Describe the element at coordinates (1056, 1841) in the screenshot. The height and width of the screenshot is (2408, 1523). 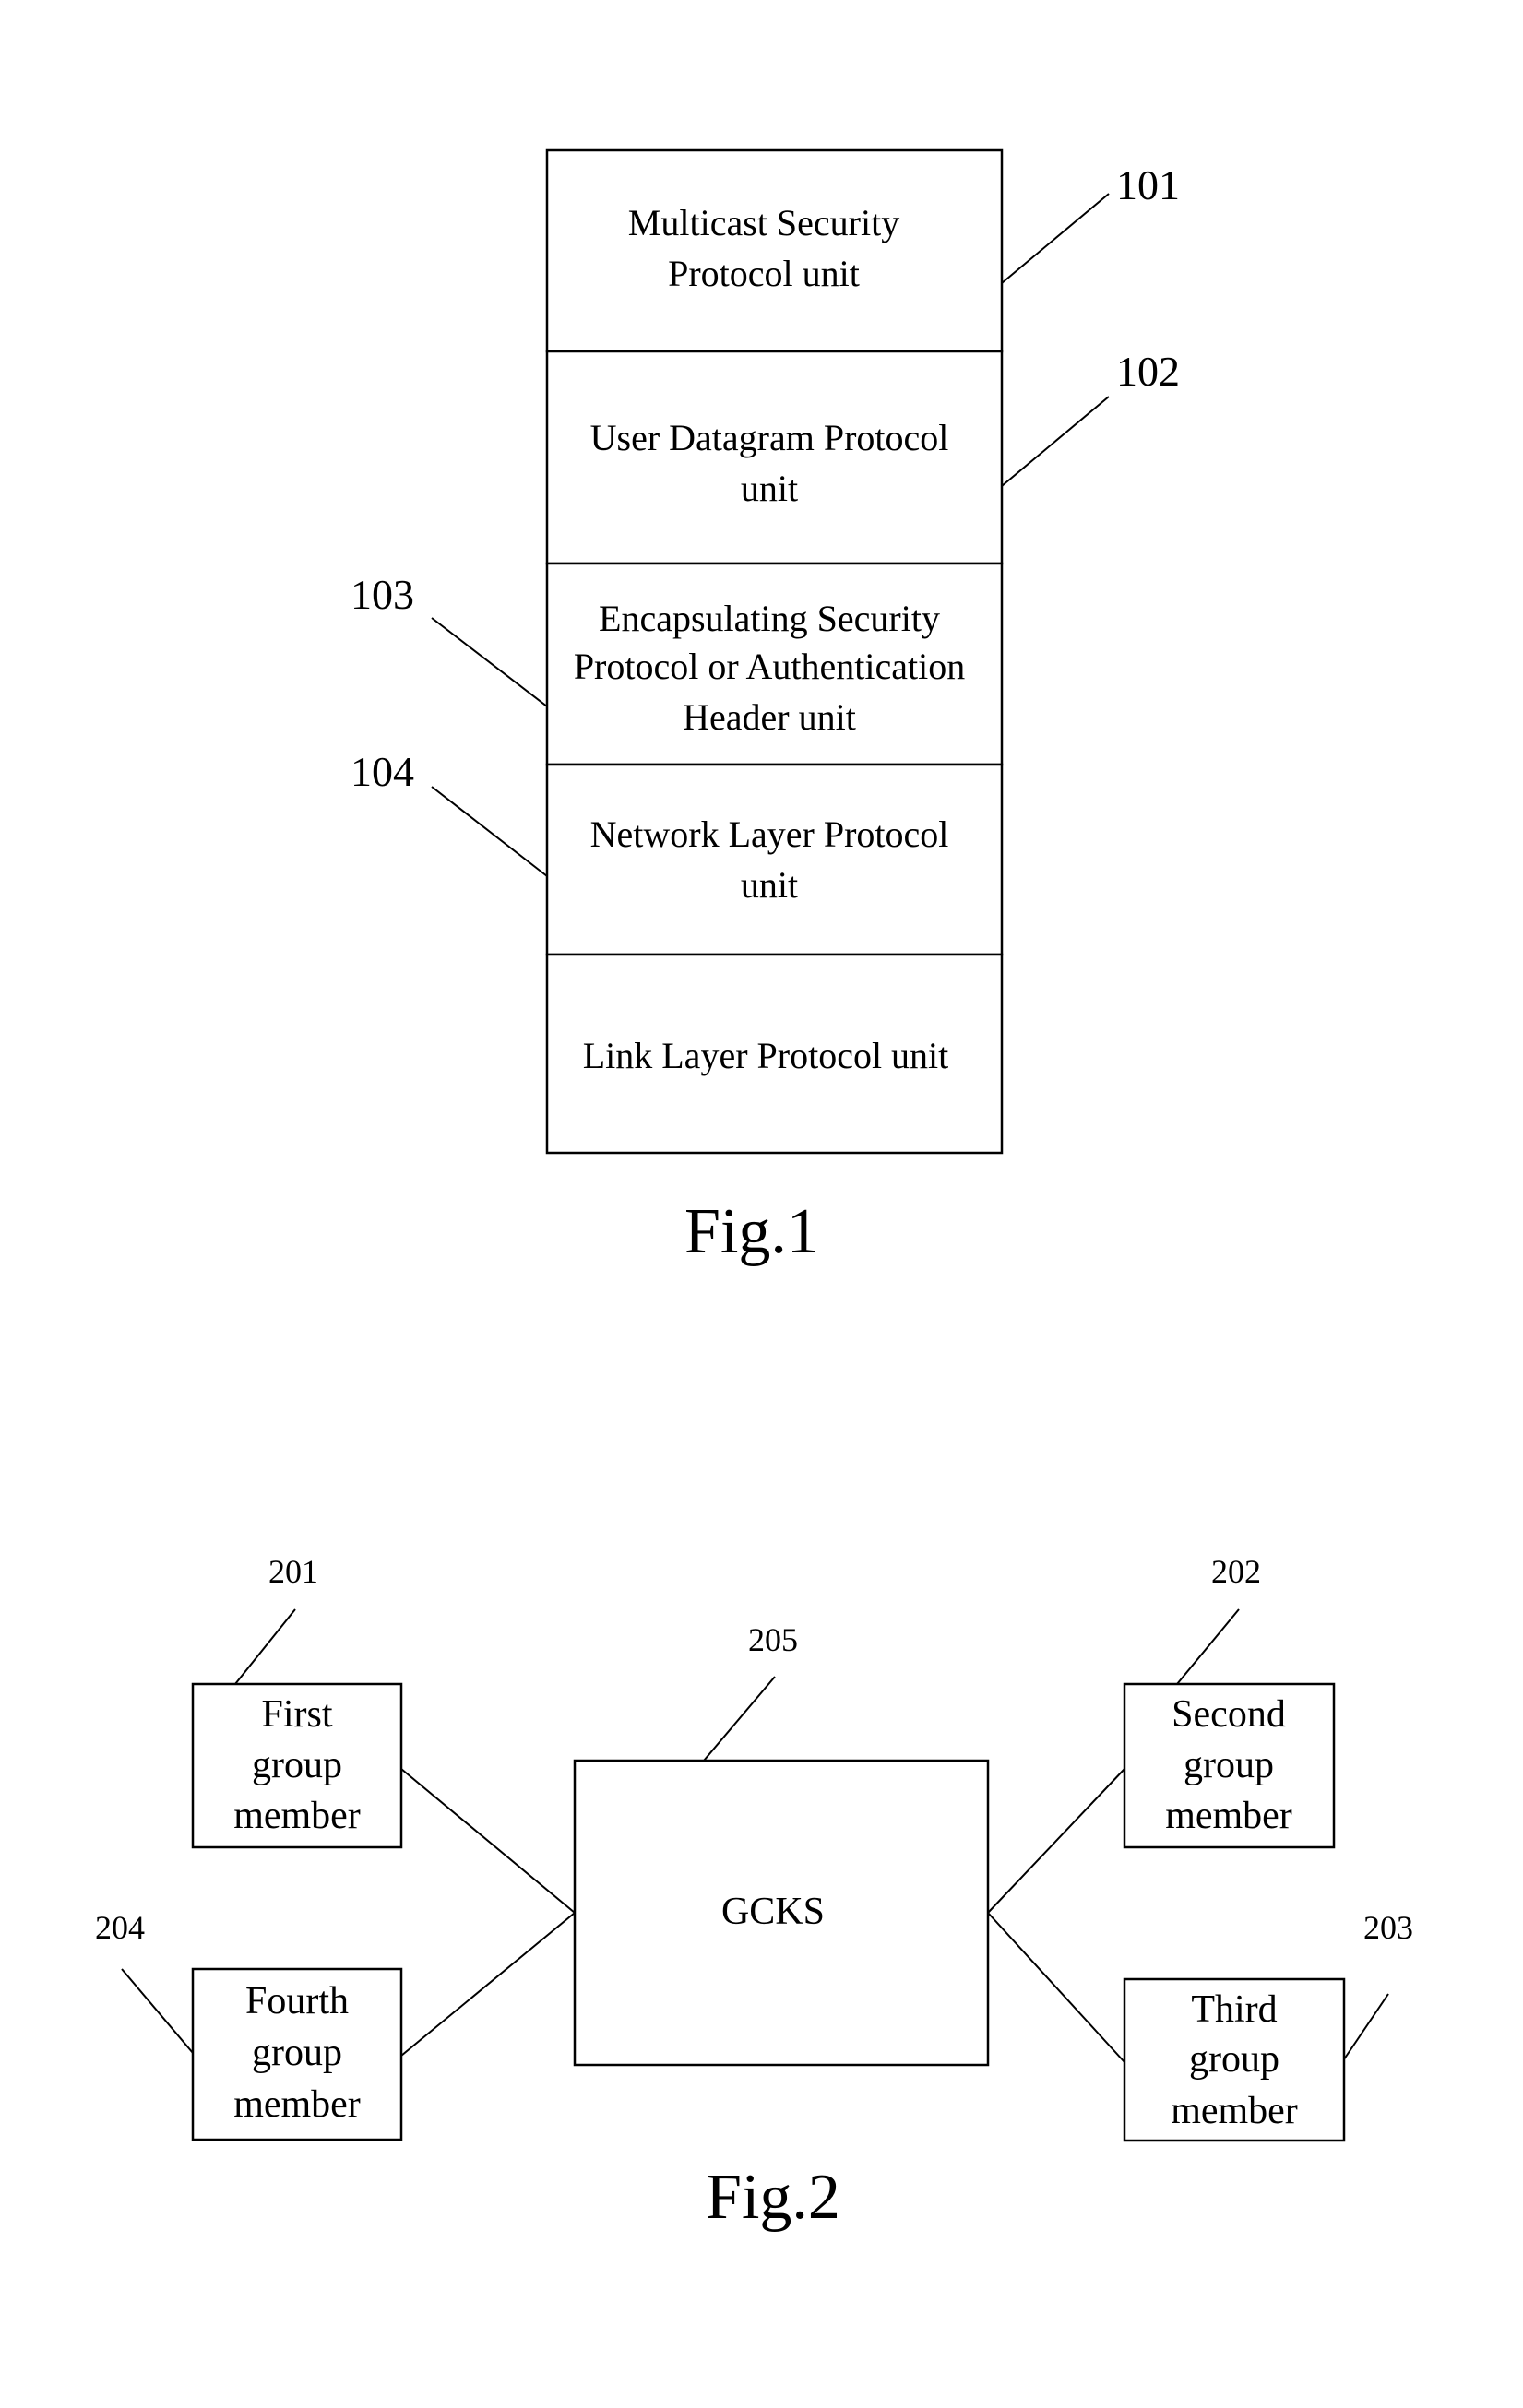
I see `link-second-gcks` at that location.